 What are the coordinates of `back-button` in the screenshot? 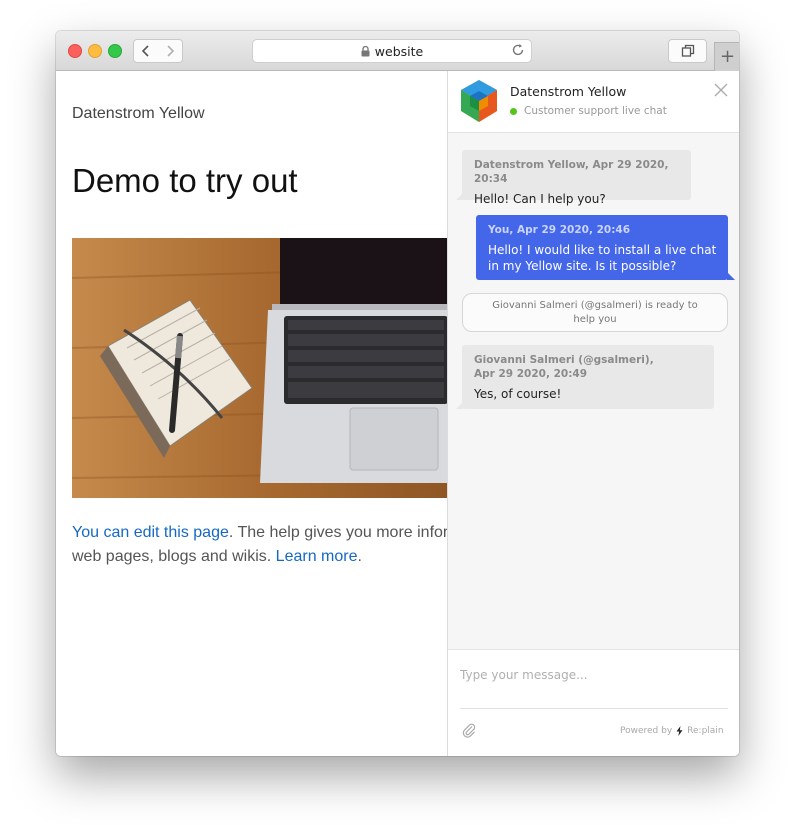 It's located at (146, 51).